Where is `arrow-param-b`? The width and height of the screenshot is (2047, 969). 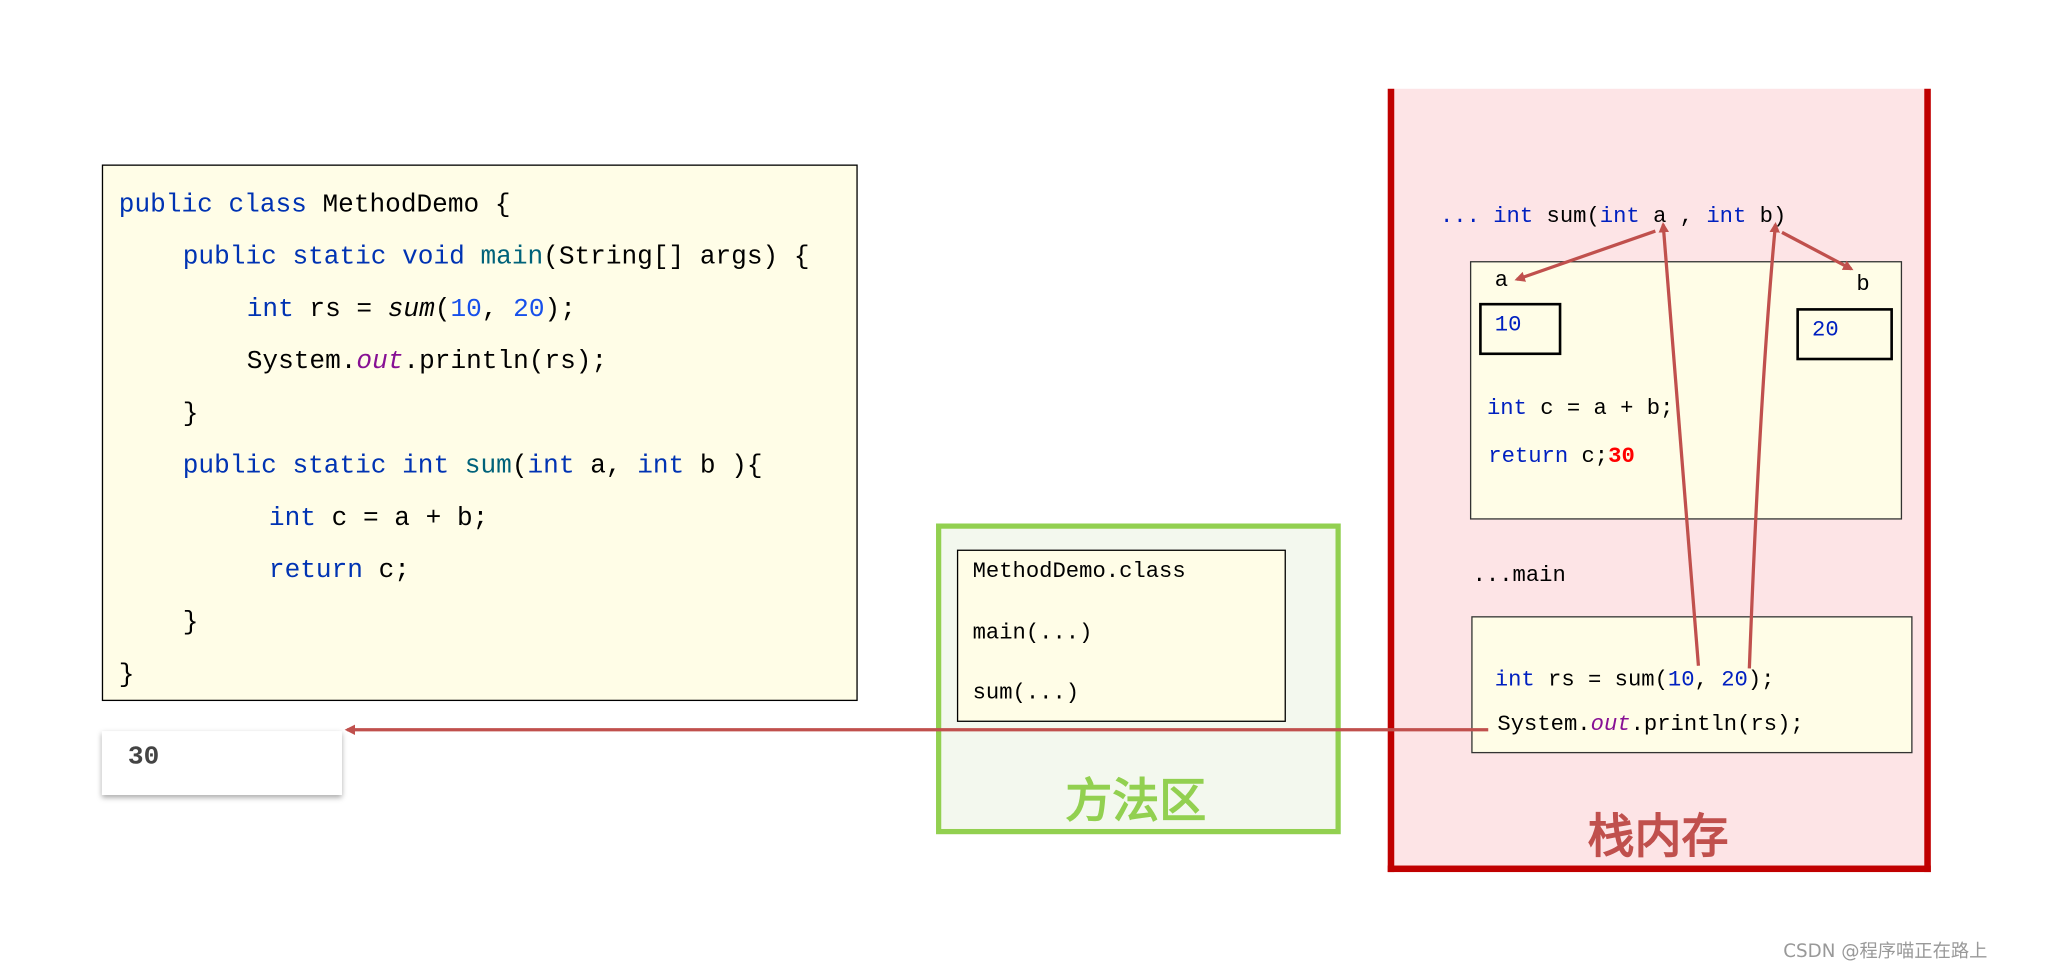 arrow-param-b is located at coordinates (1817, 250).